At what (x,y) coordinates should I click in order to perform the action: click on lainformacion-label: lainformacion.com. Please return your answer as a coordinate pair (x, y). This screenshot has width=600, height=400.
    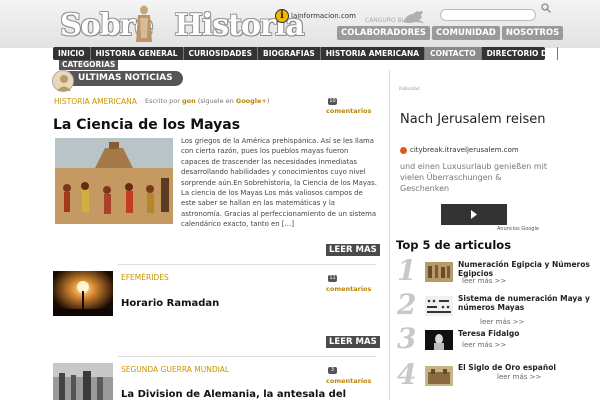
    Looking at the image, I should click on (323, 16).